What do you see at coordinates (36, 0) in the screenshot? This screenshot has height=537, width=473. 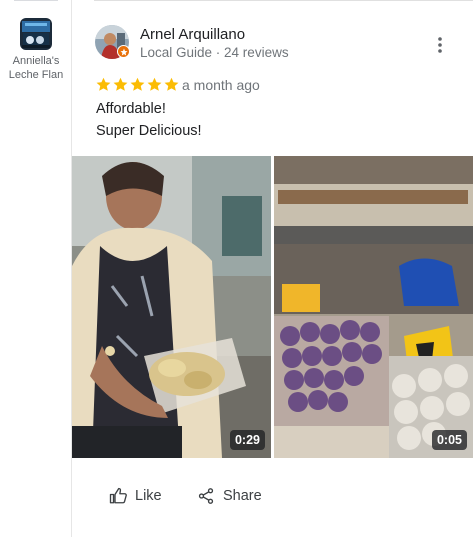 I see `sidebar-divider` at bounding box center [36, 0].